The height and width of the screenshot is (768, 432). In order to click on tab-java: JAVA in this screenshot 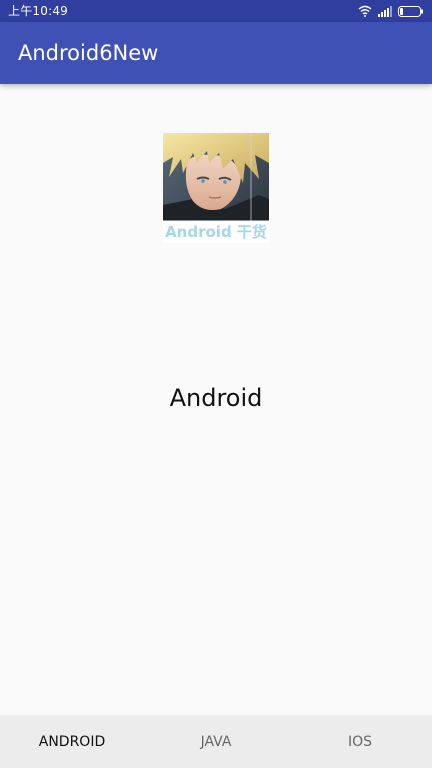, I will do `click(216, 741)`.